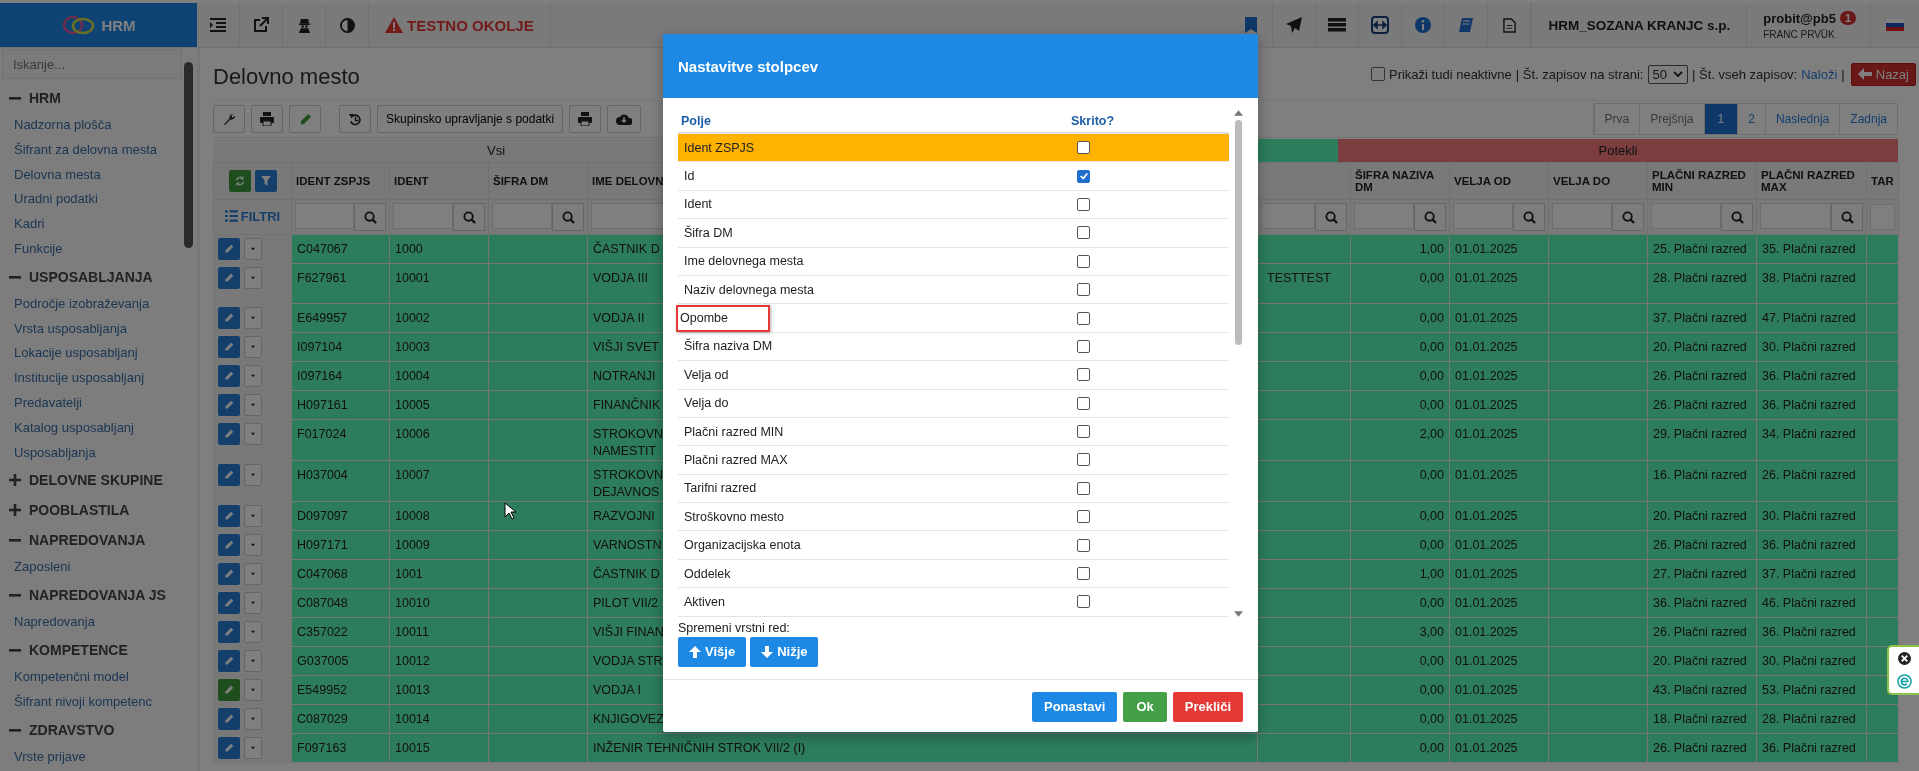 Image resolution: width=1919 pixels, height=771 pixels. I want to click on field-row: Ime delovnega mesta, so click(953, 261).